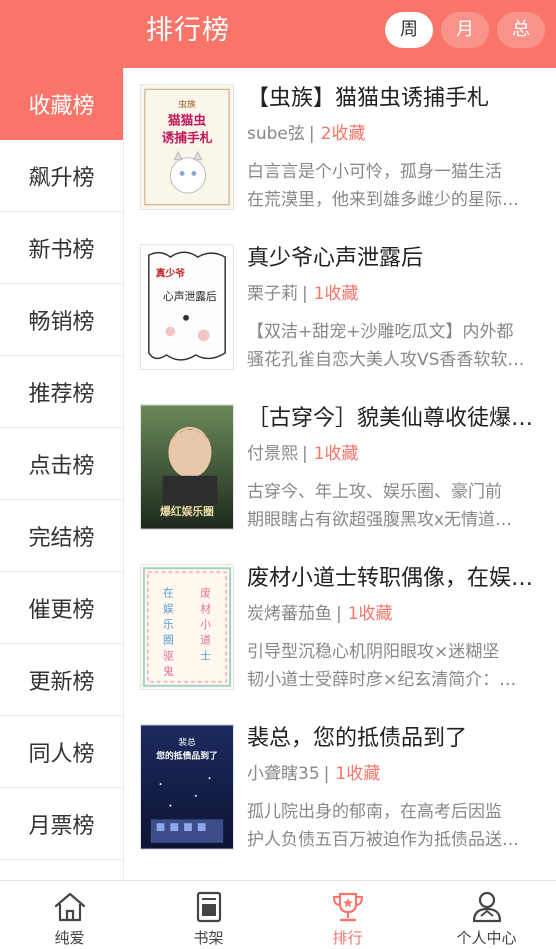  What do you see at coordinates (374, 812) in the screenshot?
I see `description-line: 孤儿院出身的郁南，在高考后因监` at bounding box center [374, 812].